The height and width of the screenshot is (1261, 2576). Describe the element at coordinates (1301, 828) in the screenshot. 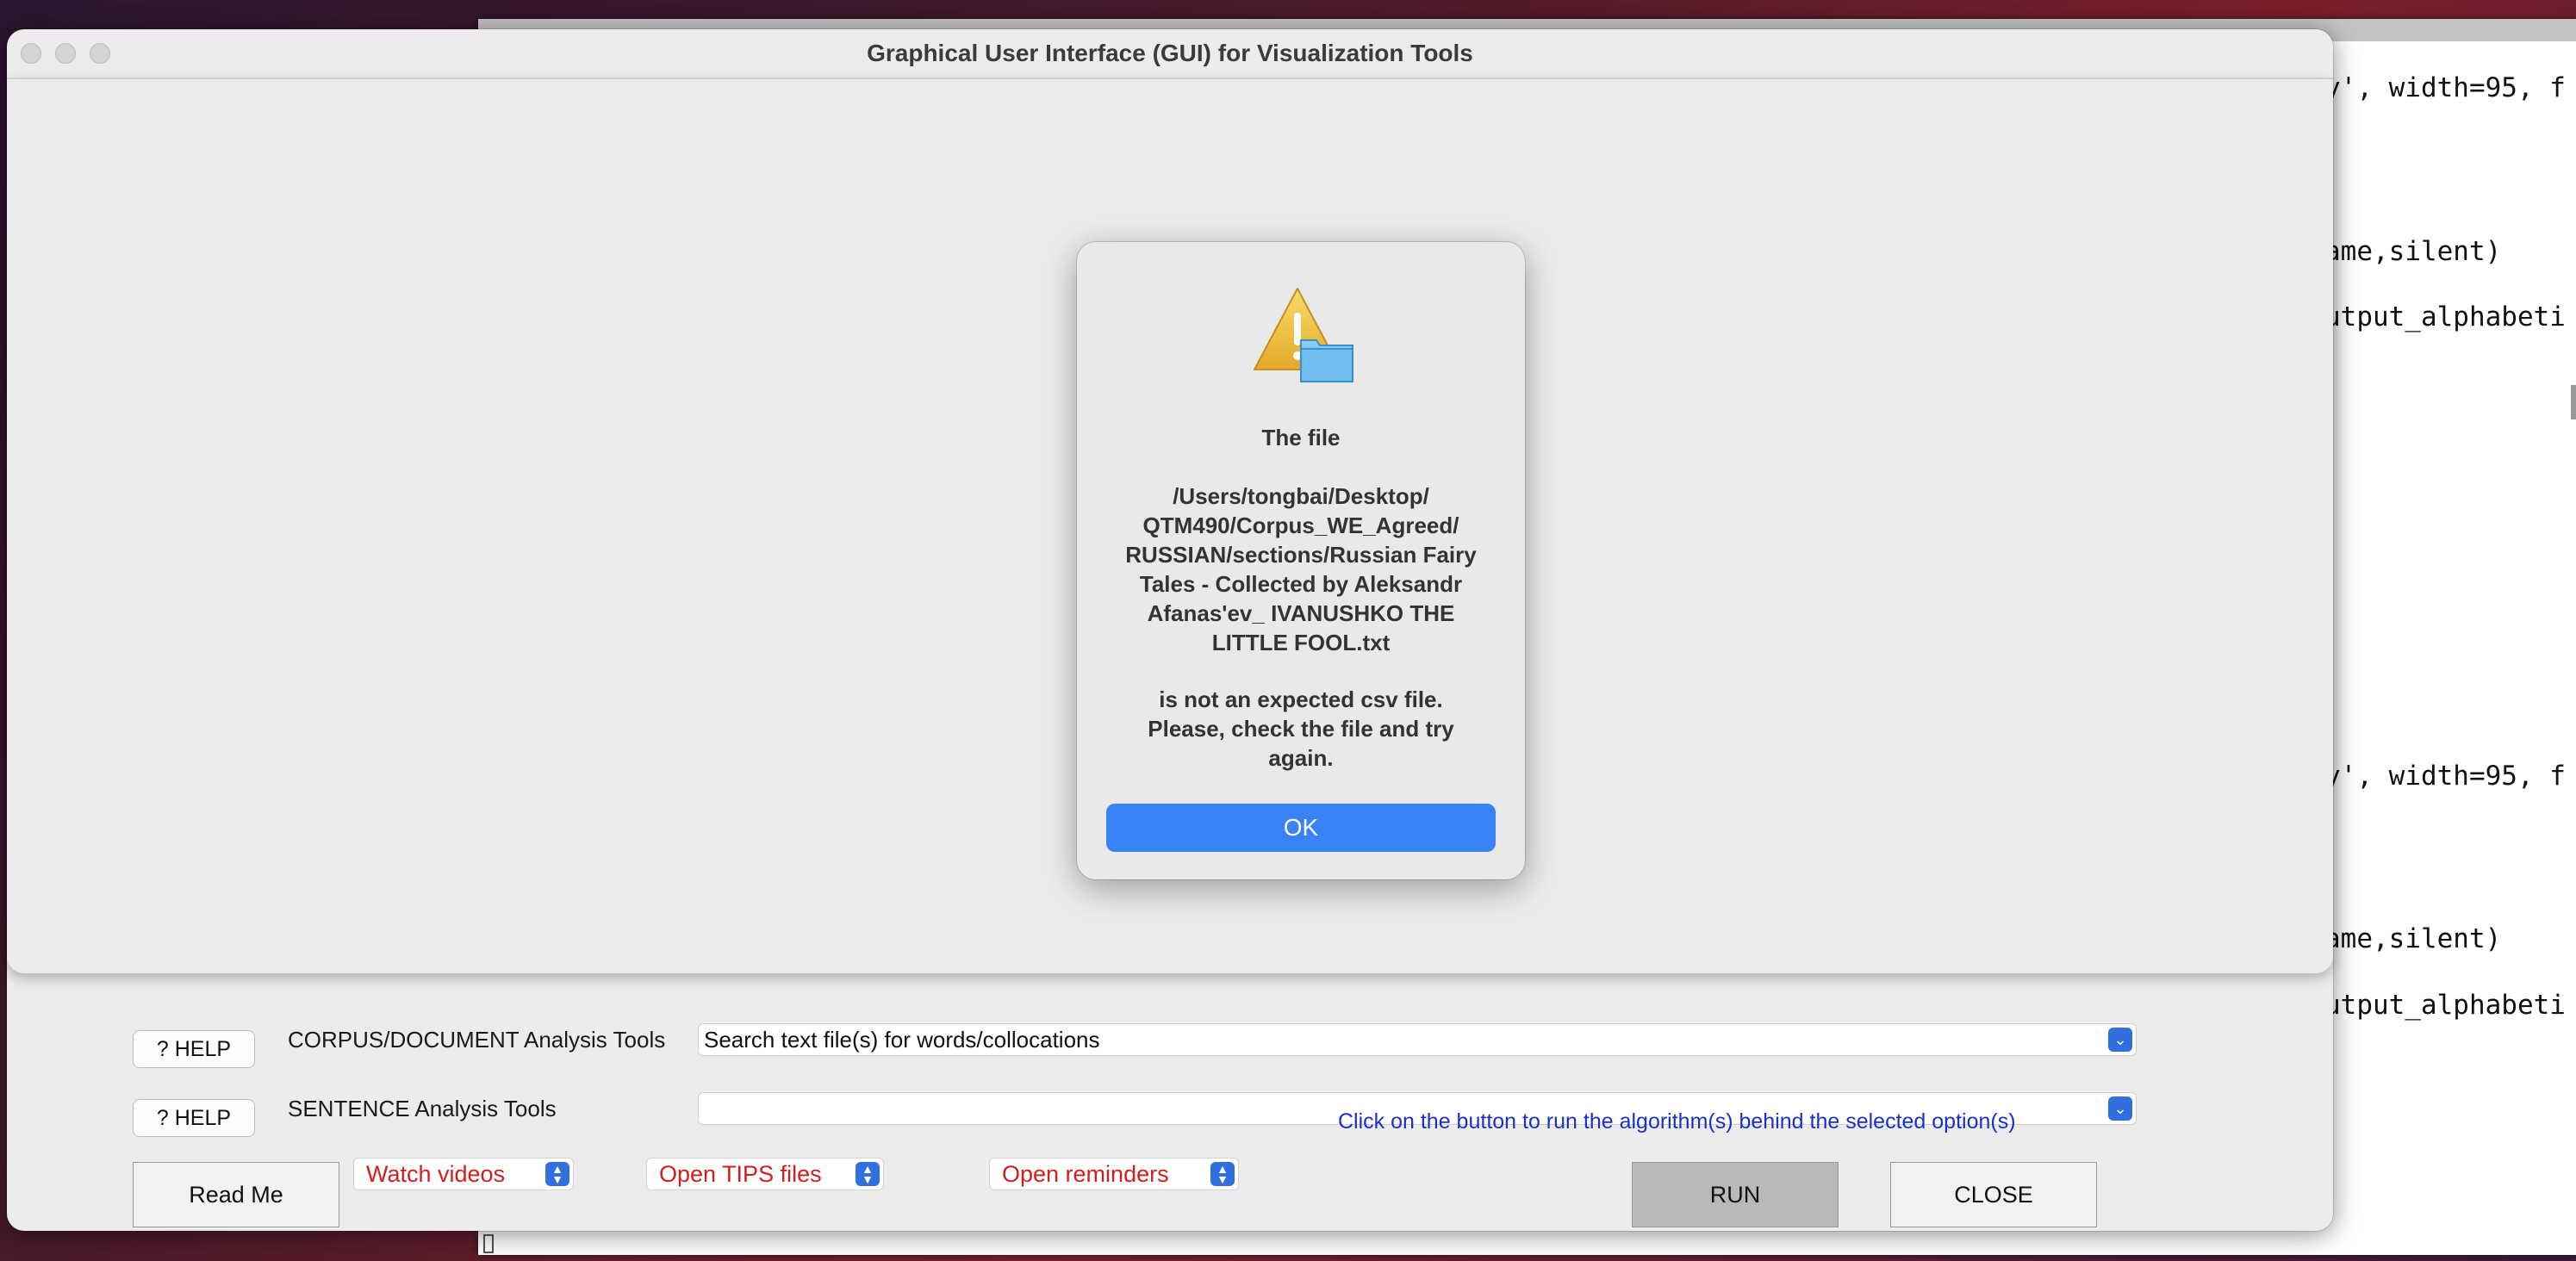

I see `ok-button: OK` at that location.